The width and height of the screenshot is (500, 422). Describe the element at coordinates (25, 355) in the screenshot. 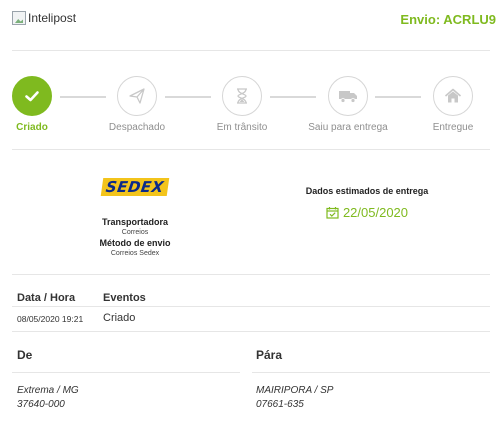

I see `origin-label: De` at that location.